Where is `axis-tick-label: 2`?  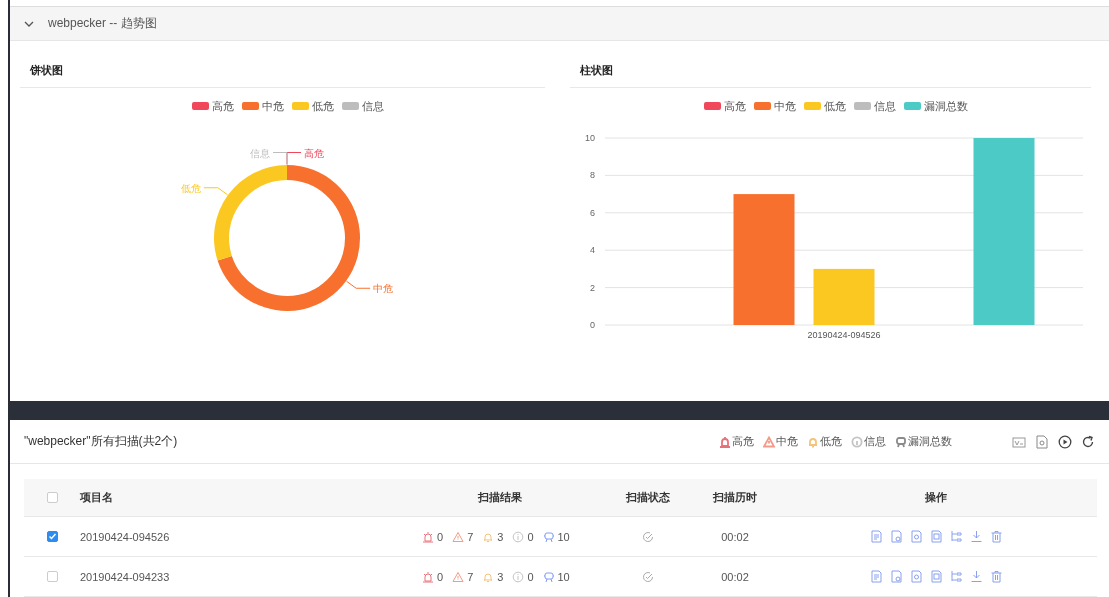
axis-tick-label: 2 is located at coordinates (592, 287).